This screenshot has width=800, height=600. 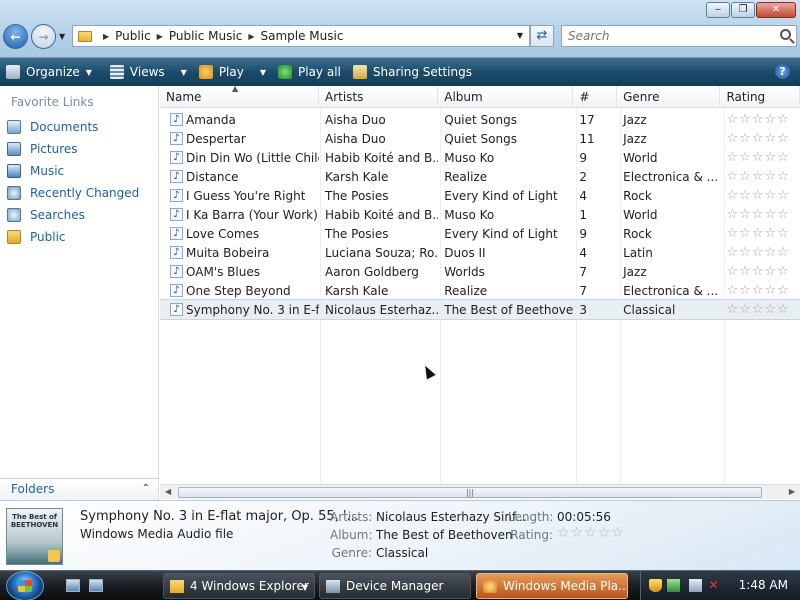 I want to click on row-name-cell: ♪ One Step Beyond, so click(x=239, y=291).